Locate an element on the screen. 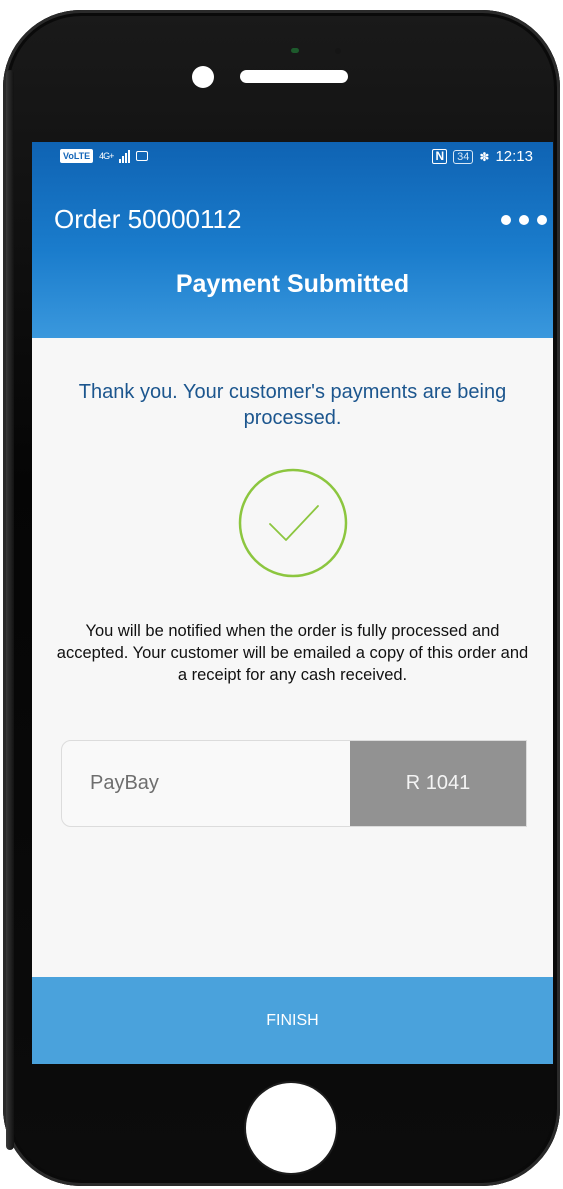 Image resolution: width=563 pixels, height=1189 pixels. more-icon is located at coordinates (524, 220).